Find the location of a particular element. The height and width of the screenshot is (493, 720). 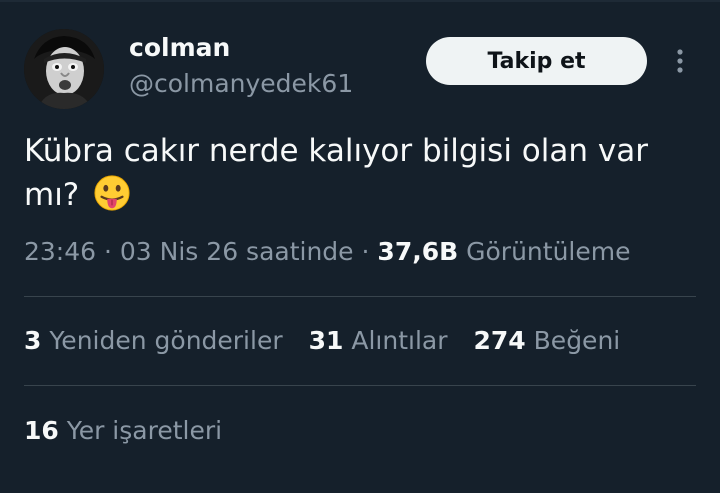

bookmarks-stat: 16 Yer işaretleri is located at coordinates (123, 430).